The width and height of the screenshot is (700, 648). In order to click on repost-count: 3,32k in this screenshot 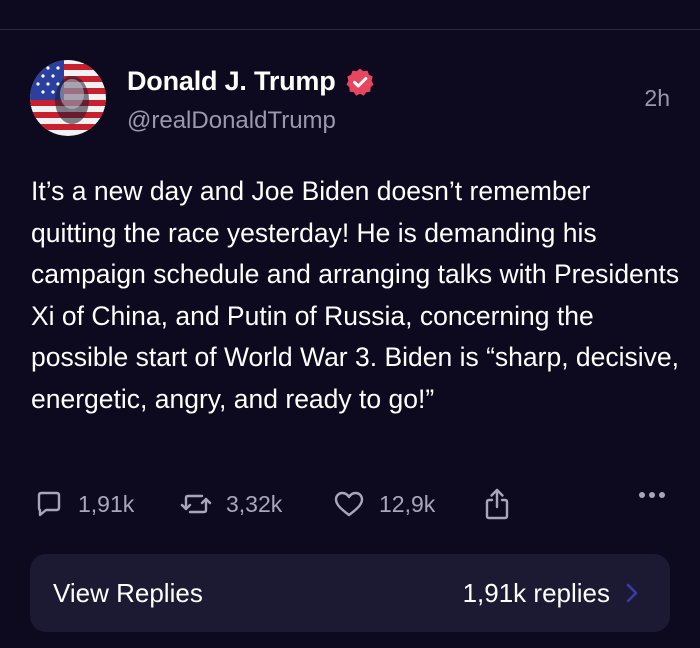, I will do `click(254, 503)`.